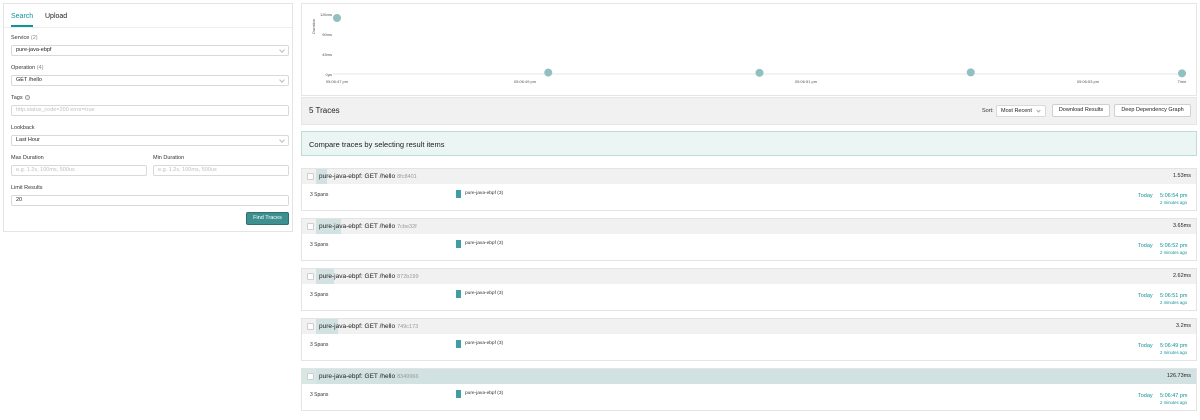 This screenshot has height=420, width=1200. What do you see at coordinates (749, 326) in the screenshot?
I see `trace-item-header: pure-java-ebpf: GET /hello 749c173 3.2ms` at bounding box center [749, 326].